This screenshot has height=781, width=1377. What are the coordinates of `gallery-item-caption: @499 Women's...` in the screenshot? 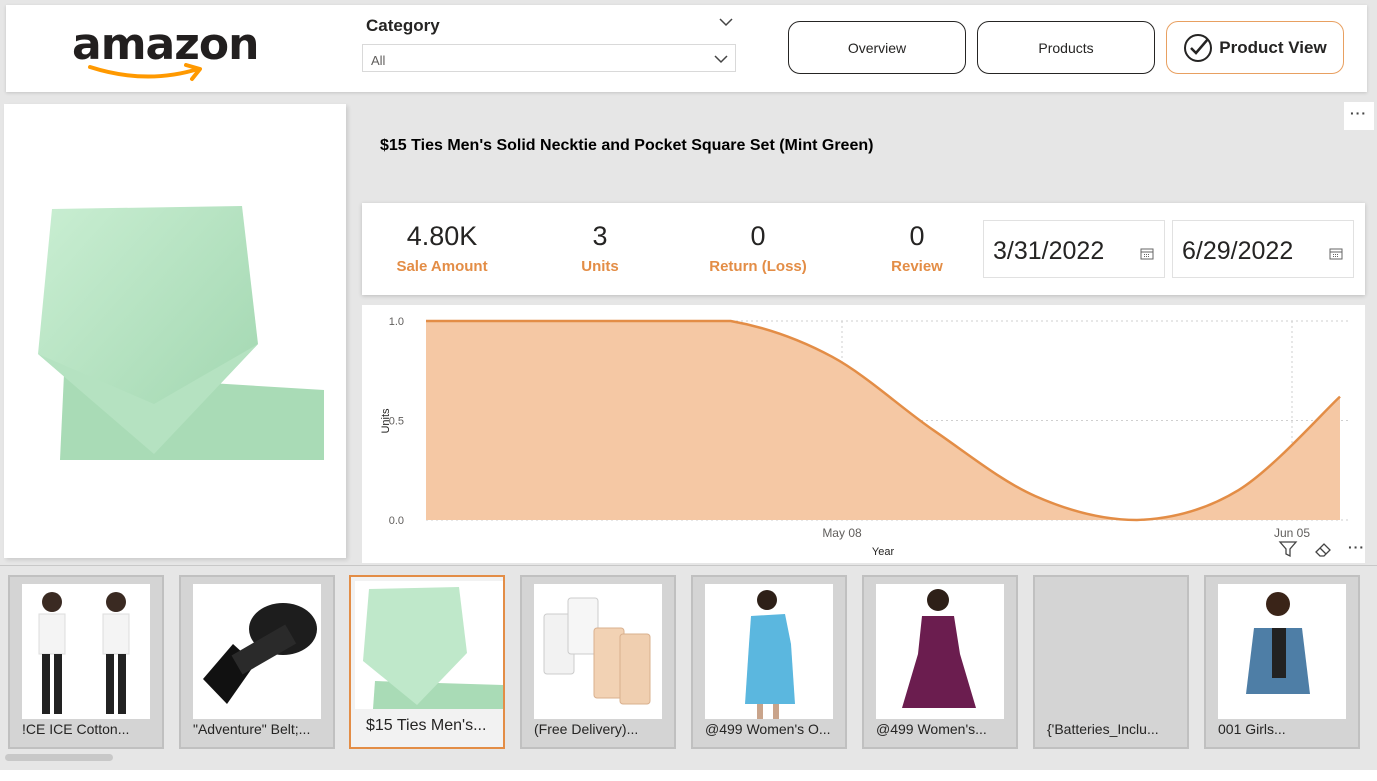 It's located at (931, 729).